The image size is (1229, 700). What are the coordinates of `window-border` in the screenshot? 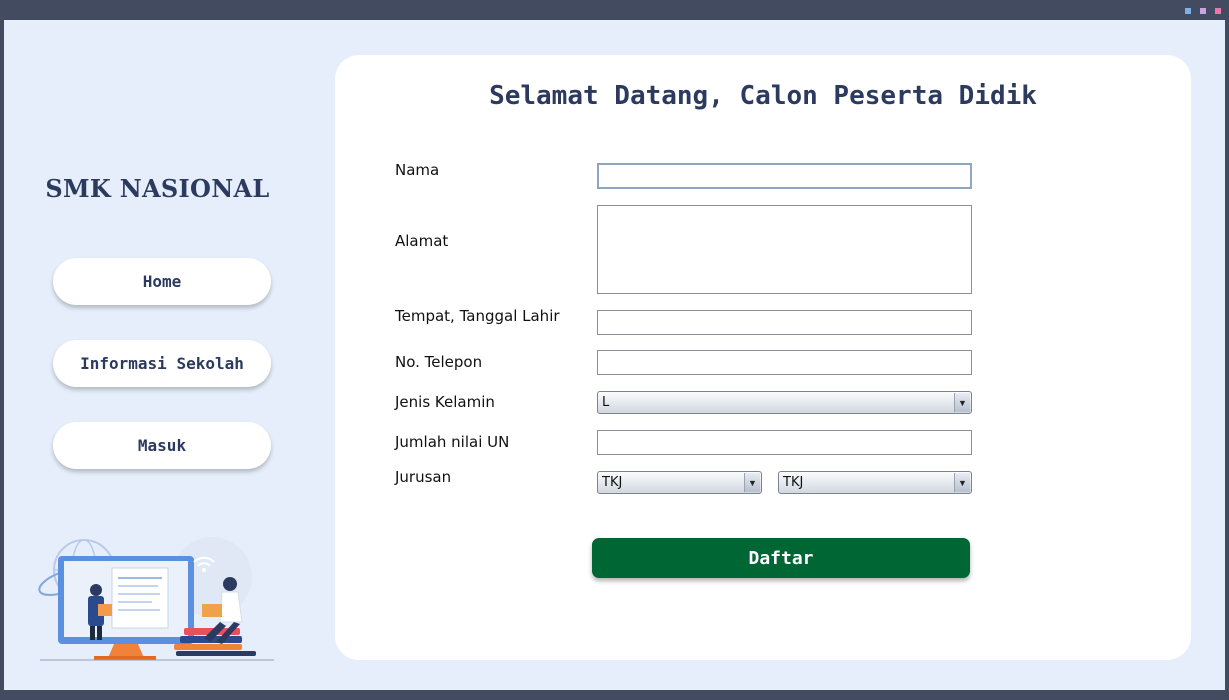 It's located at (1227, 355).